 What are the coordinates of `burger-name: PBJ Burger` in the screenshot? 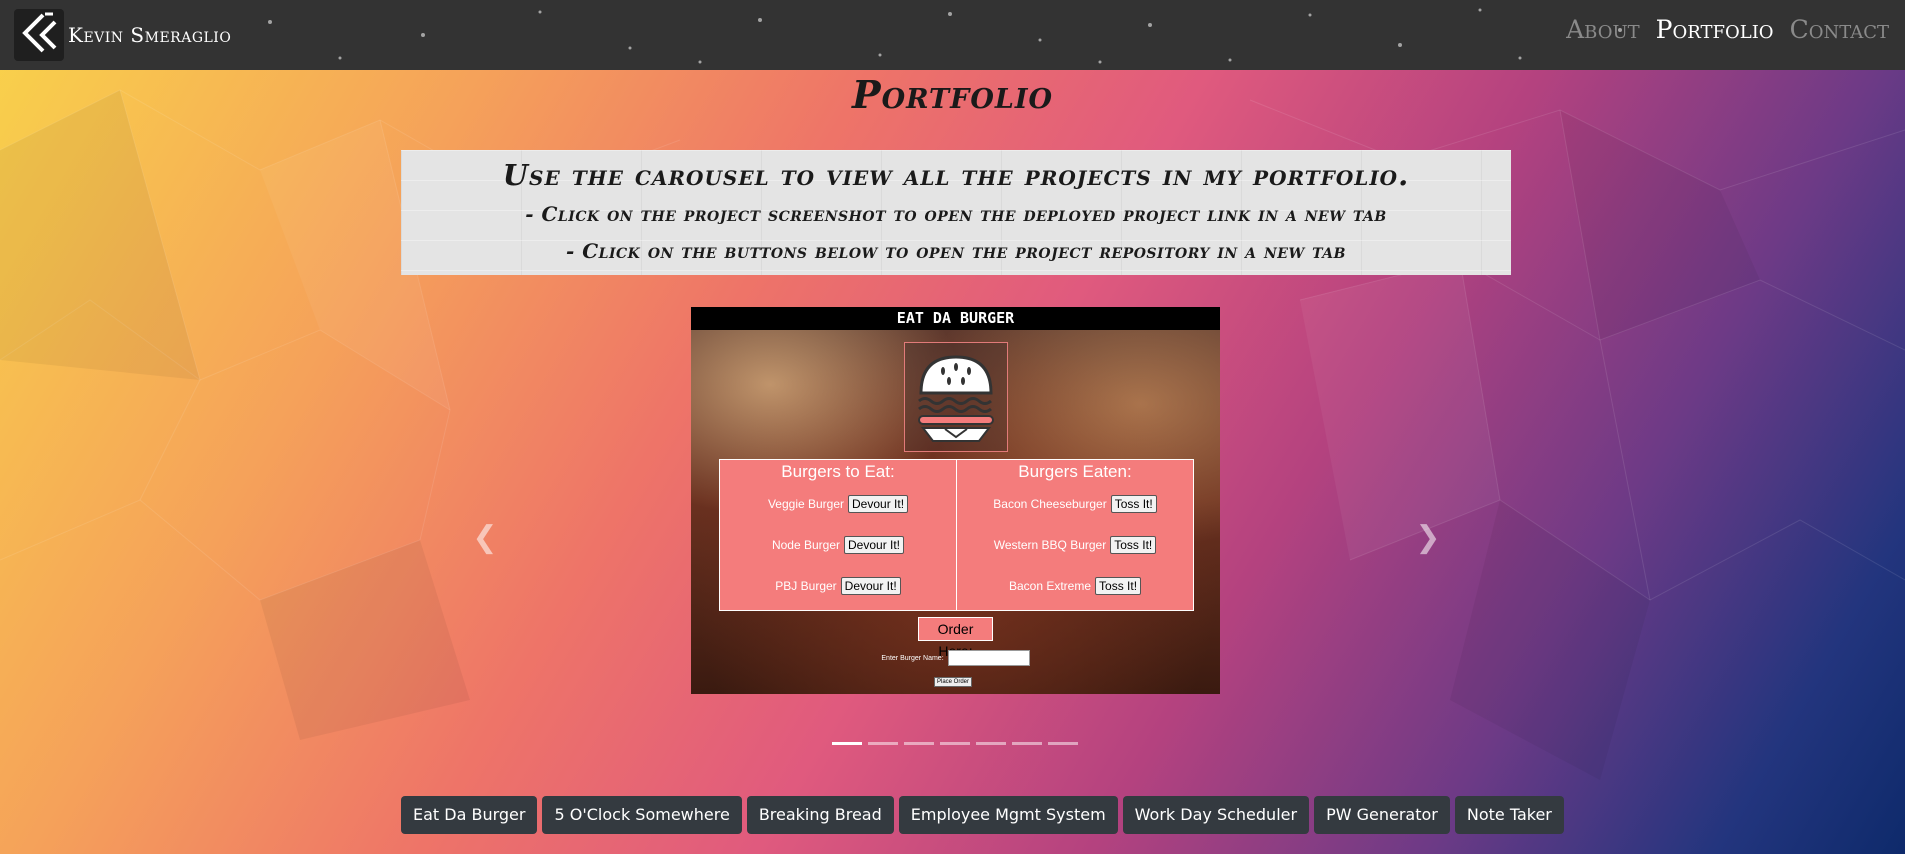 It's located at (806, 585).